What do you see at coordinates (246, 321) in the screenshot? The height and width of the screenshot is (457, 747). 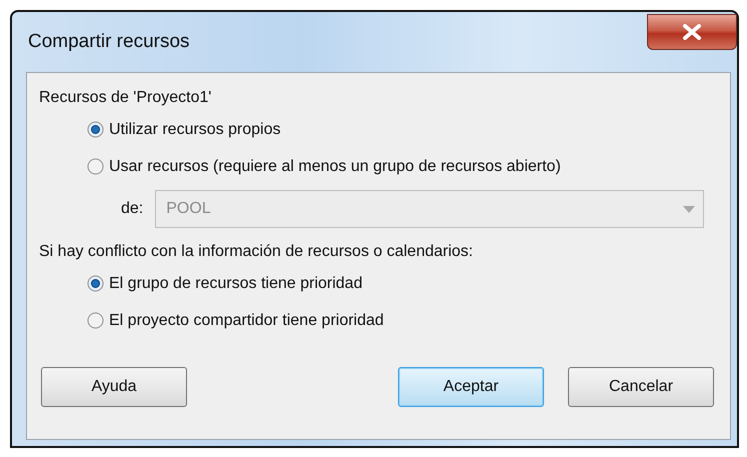 I see `radio-label: El proyecto compartidor tiene prioridad` at bounding box center [246, 321].